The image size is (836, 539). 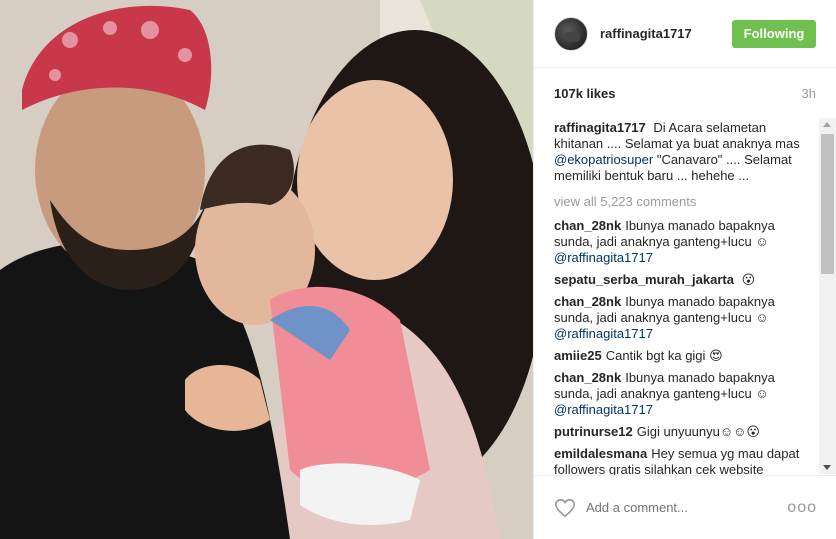 I want to click on comment-emoji: ☺☺😮, so click(x=739, y=431).